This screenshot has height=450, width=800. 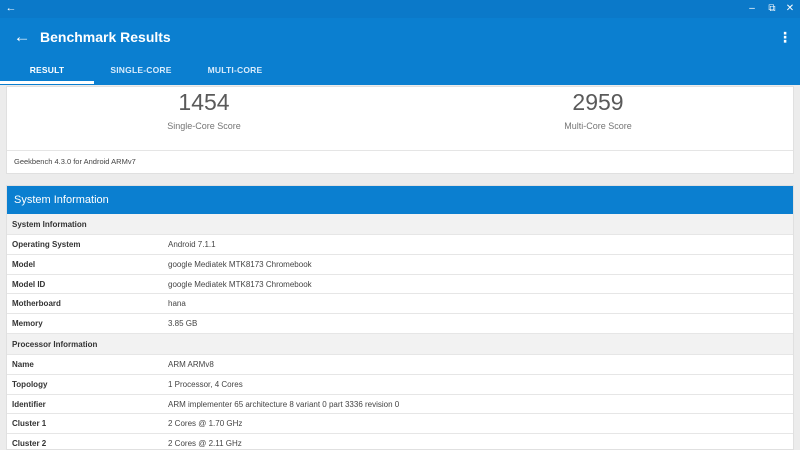 What do you see at coordinates (400, 200) in the screenshot?
I see `card-header: System Information` at bounding box center [400, 200].